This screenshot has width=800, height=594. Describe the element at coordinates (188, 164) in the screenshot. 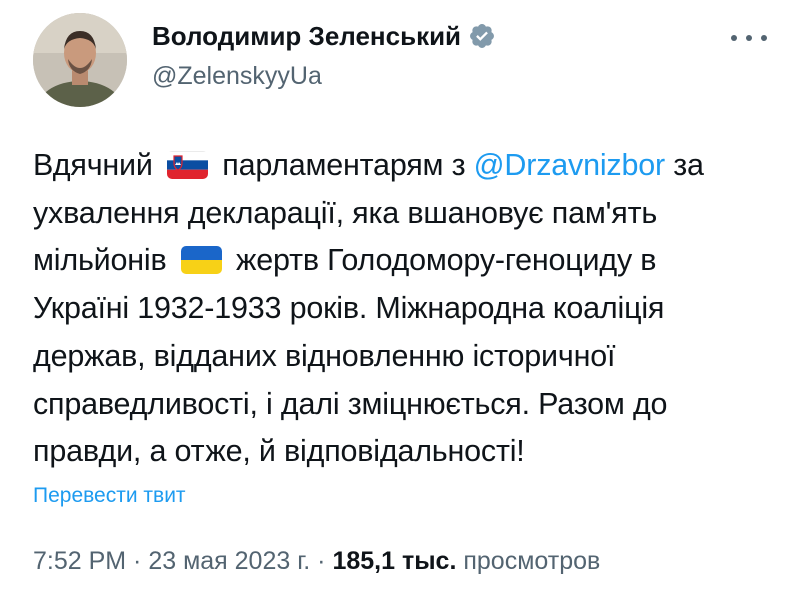

I see `slovenia-flag-icon` at that location.